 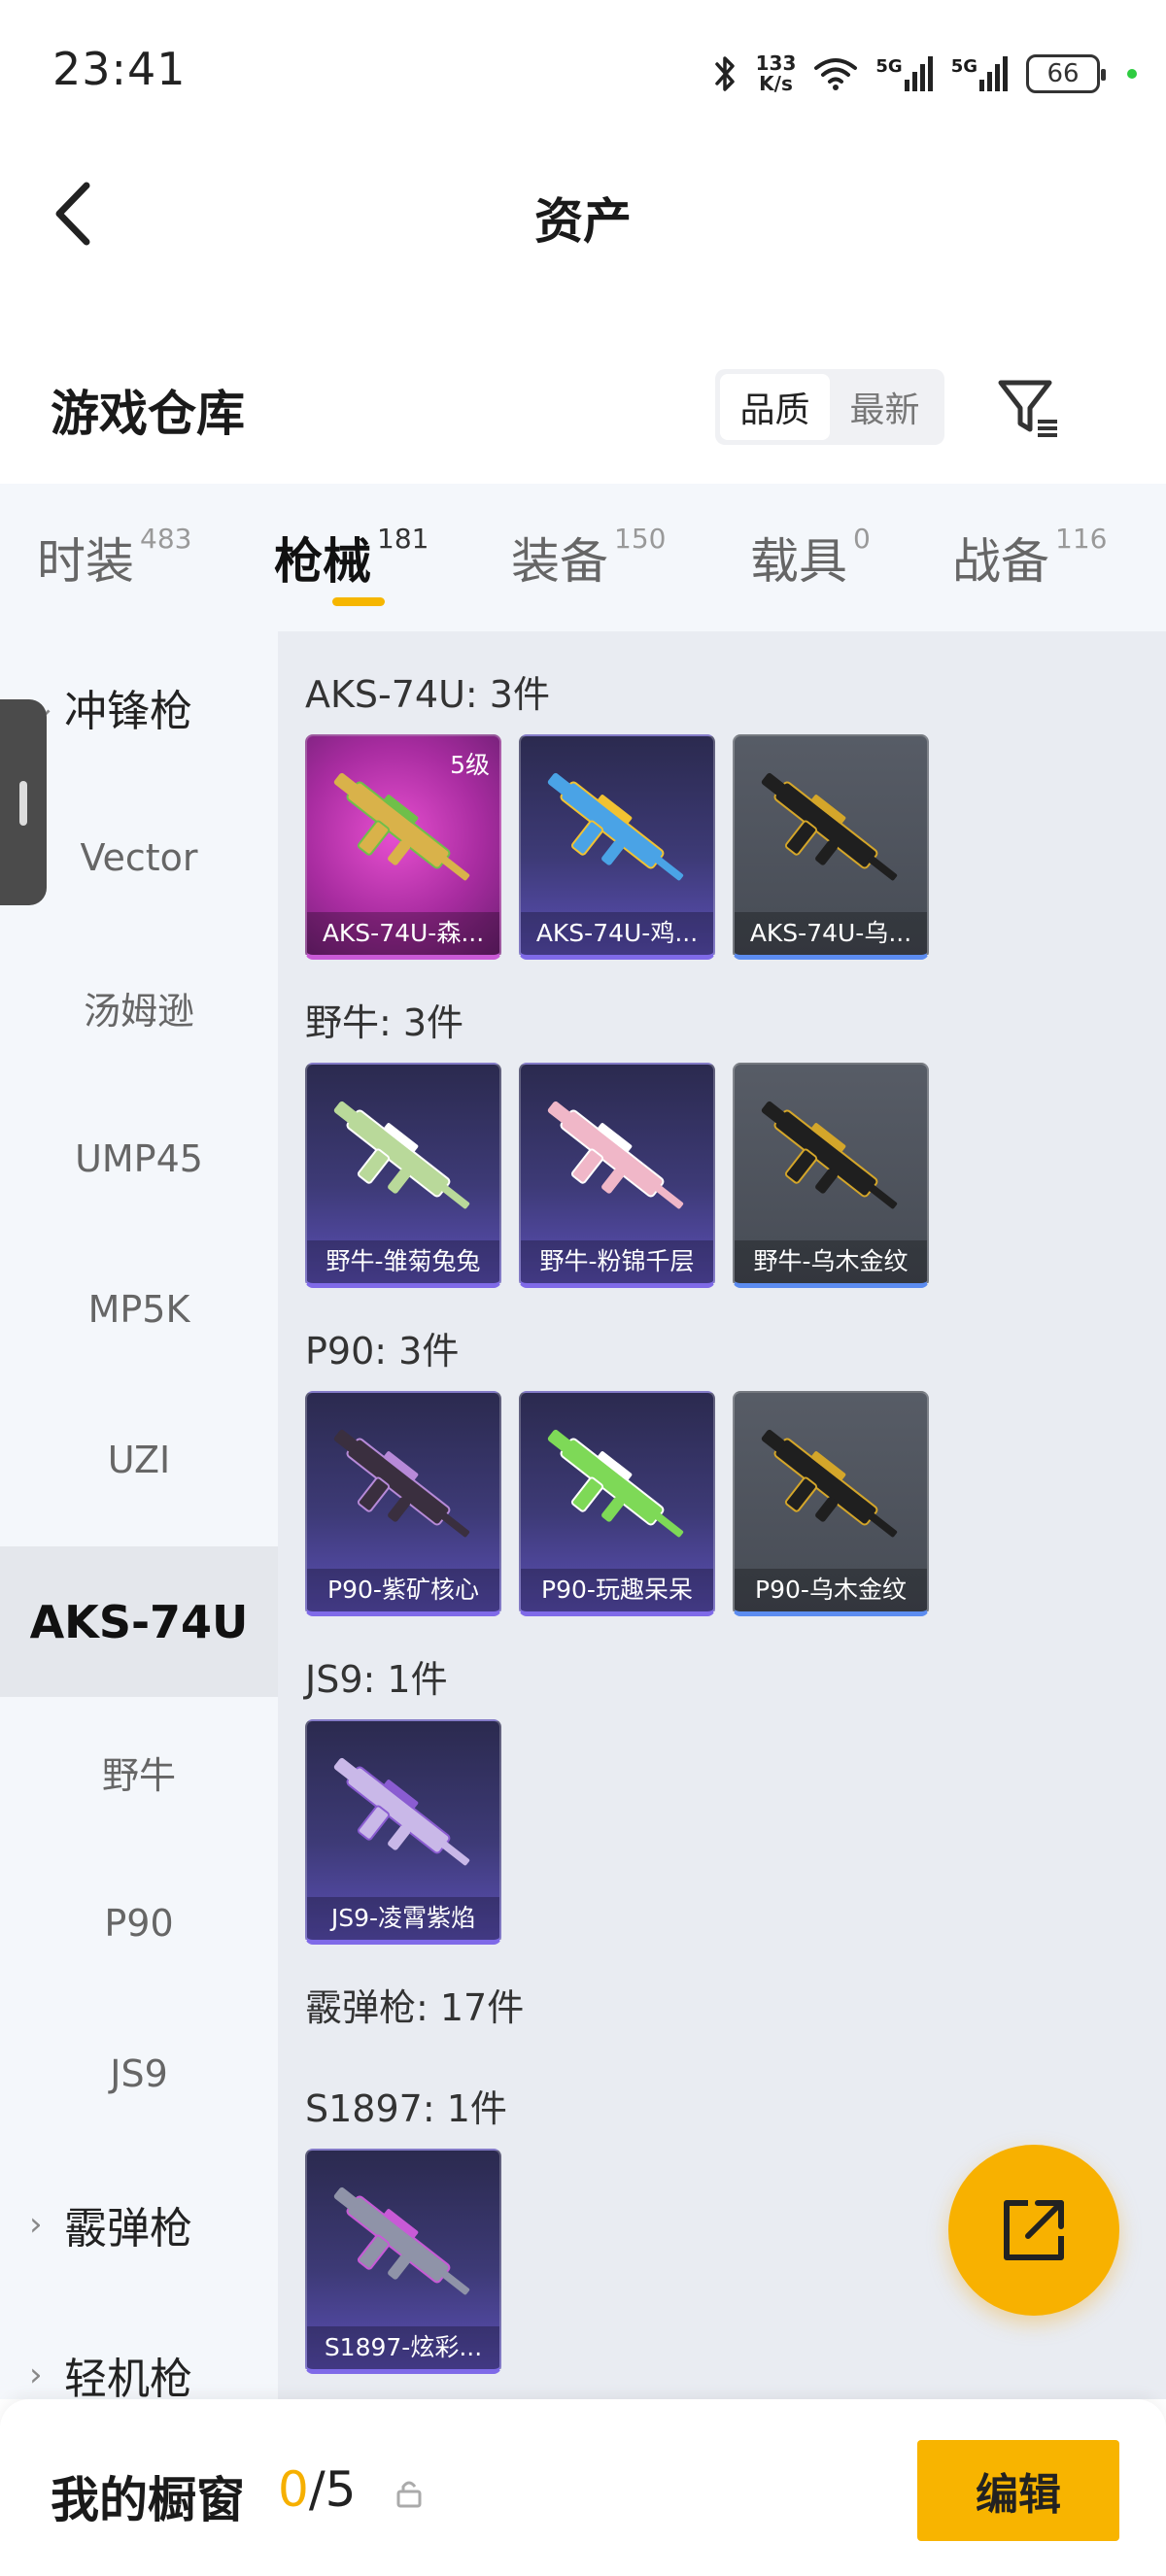 What do you see at coordinates (403, 1918) in the screenshot?
I see `weapon-name: JS9-凌霄紫焰` at bounding box center [403, 1918].